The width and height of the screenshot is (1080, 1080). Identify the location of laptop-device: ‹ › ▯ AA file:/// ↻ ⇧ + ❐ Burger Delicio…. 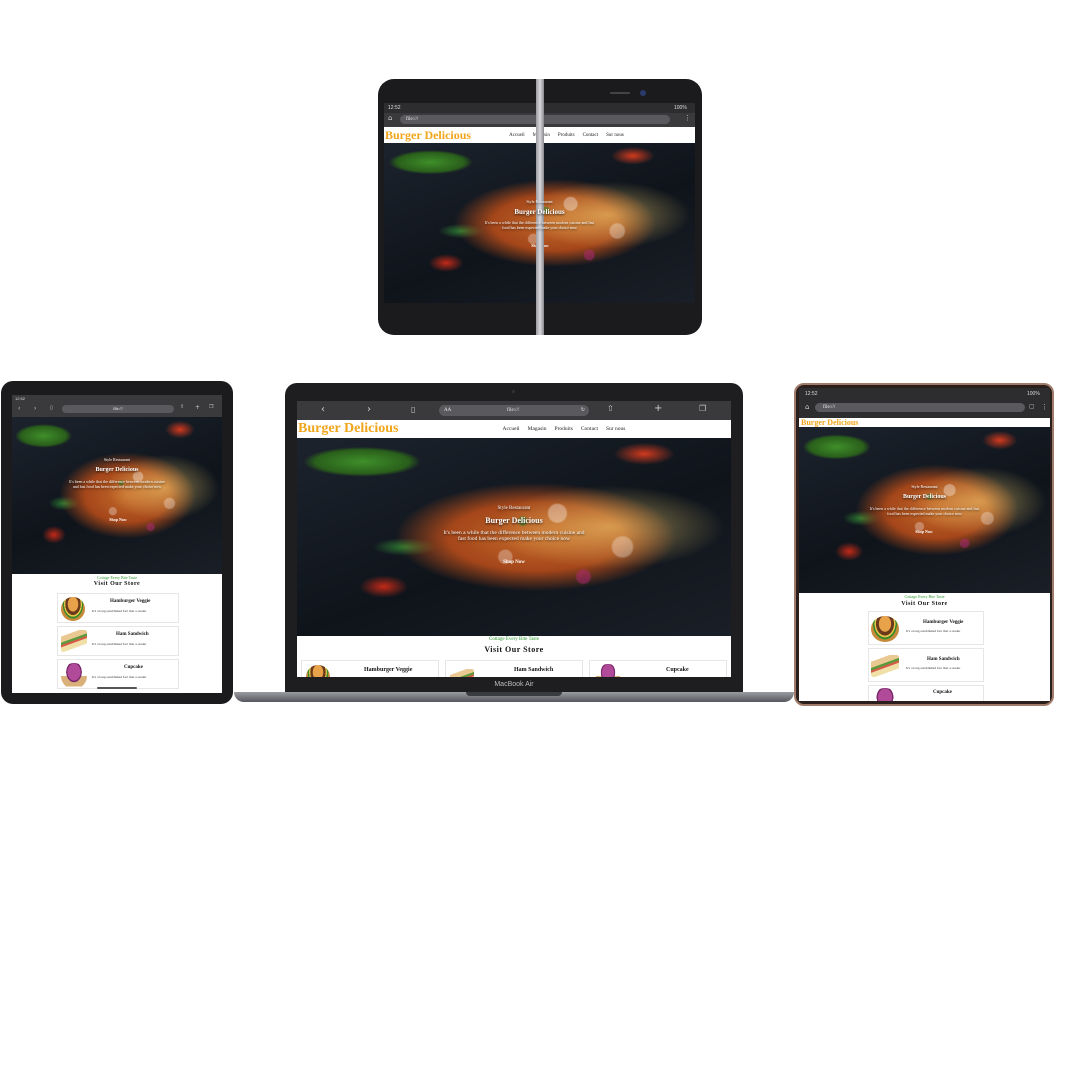
(514, 537).